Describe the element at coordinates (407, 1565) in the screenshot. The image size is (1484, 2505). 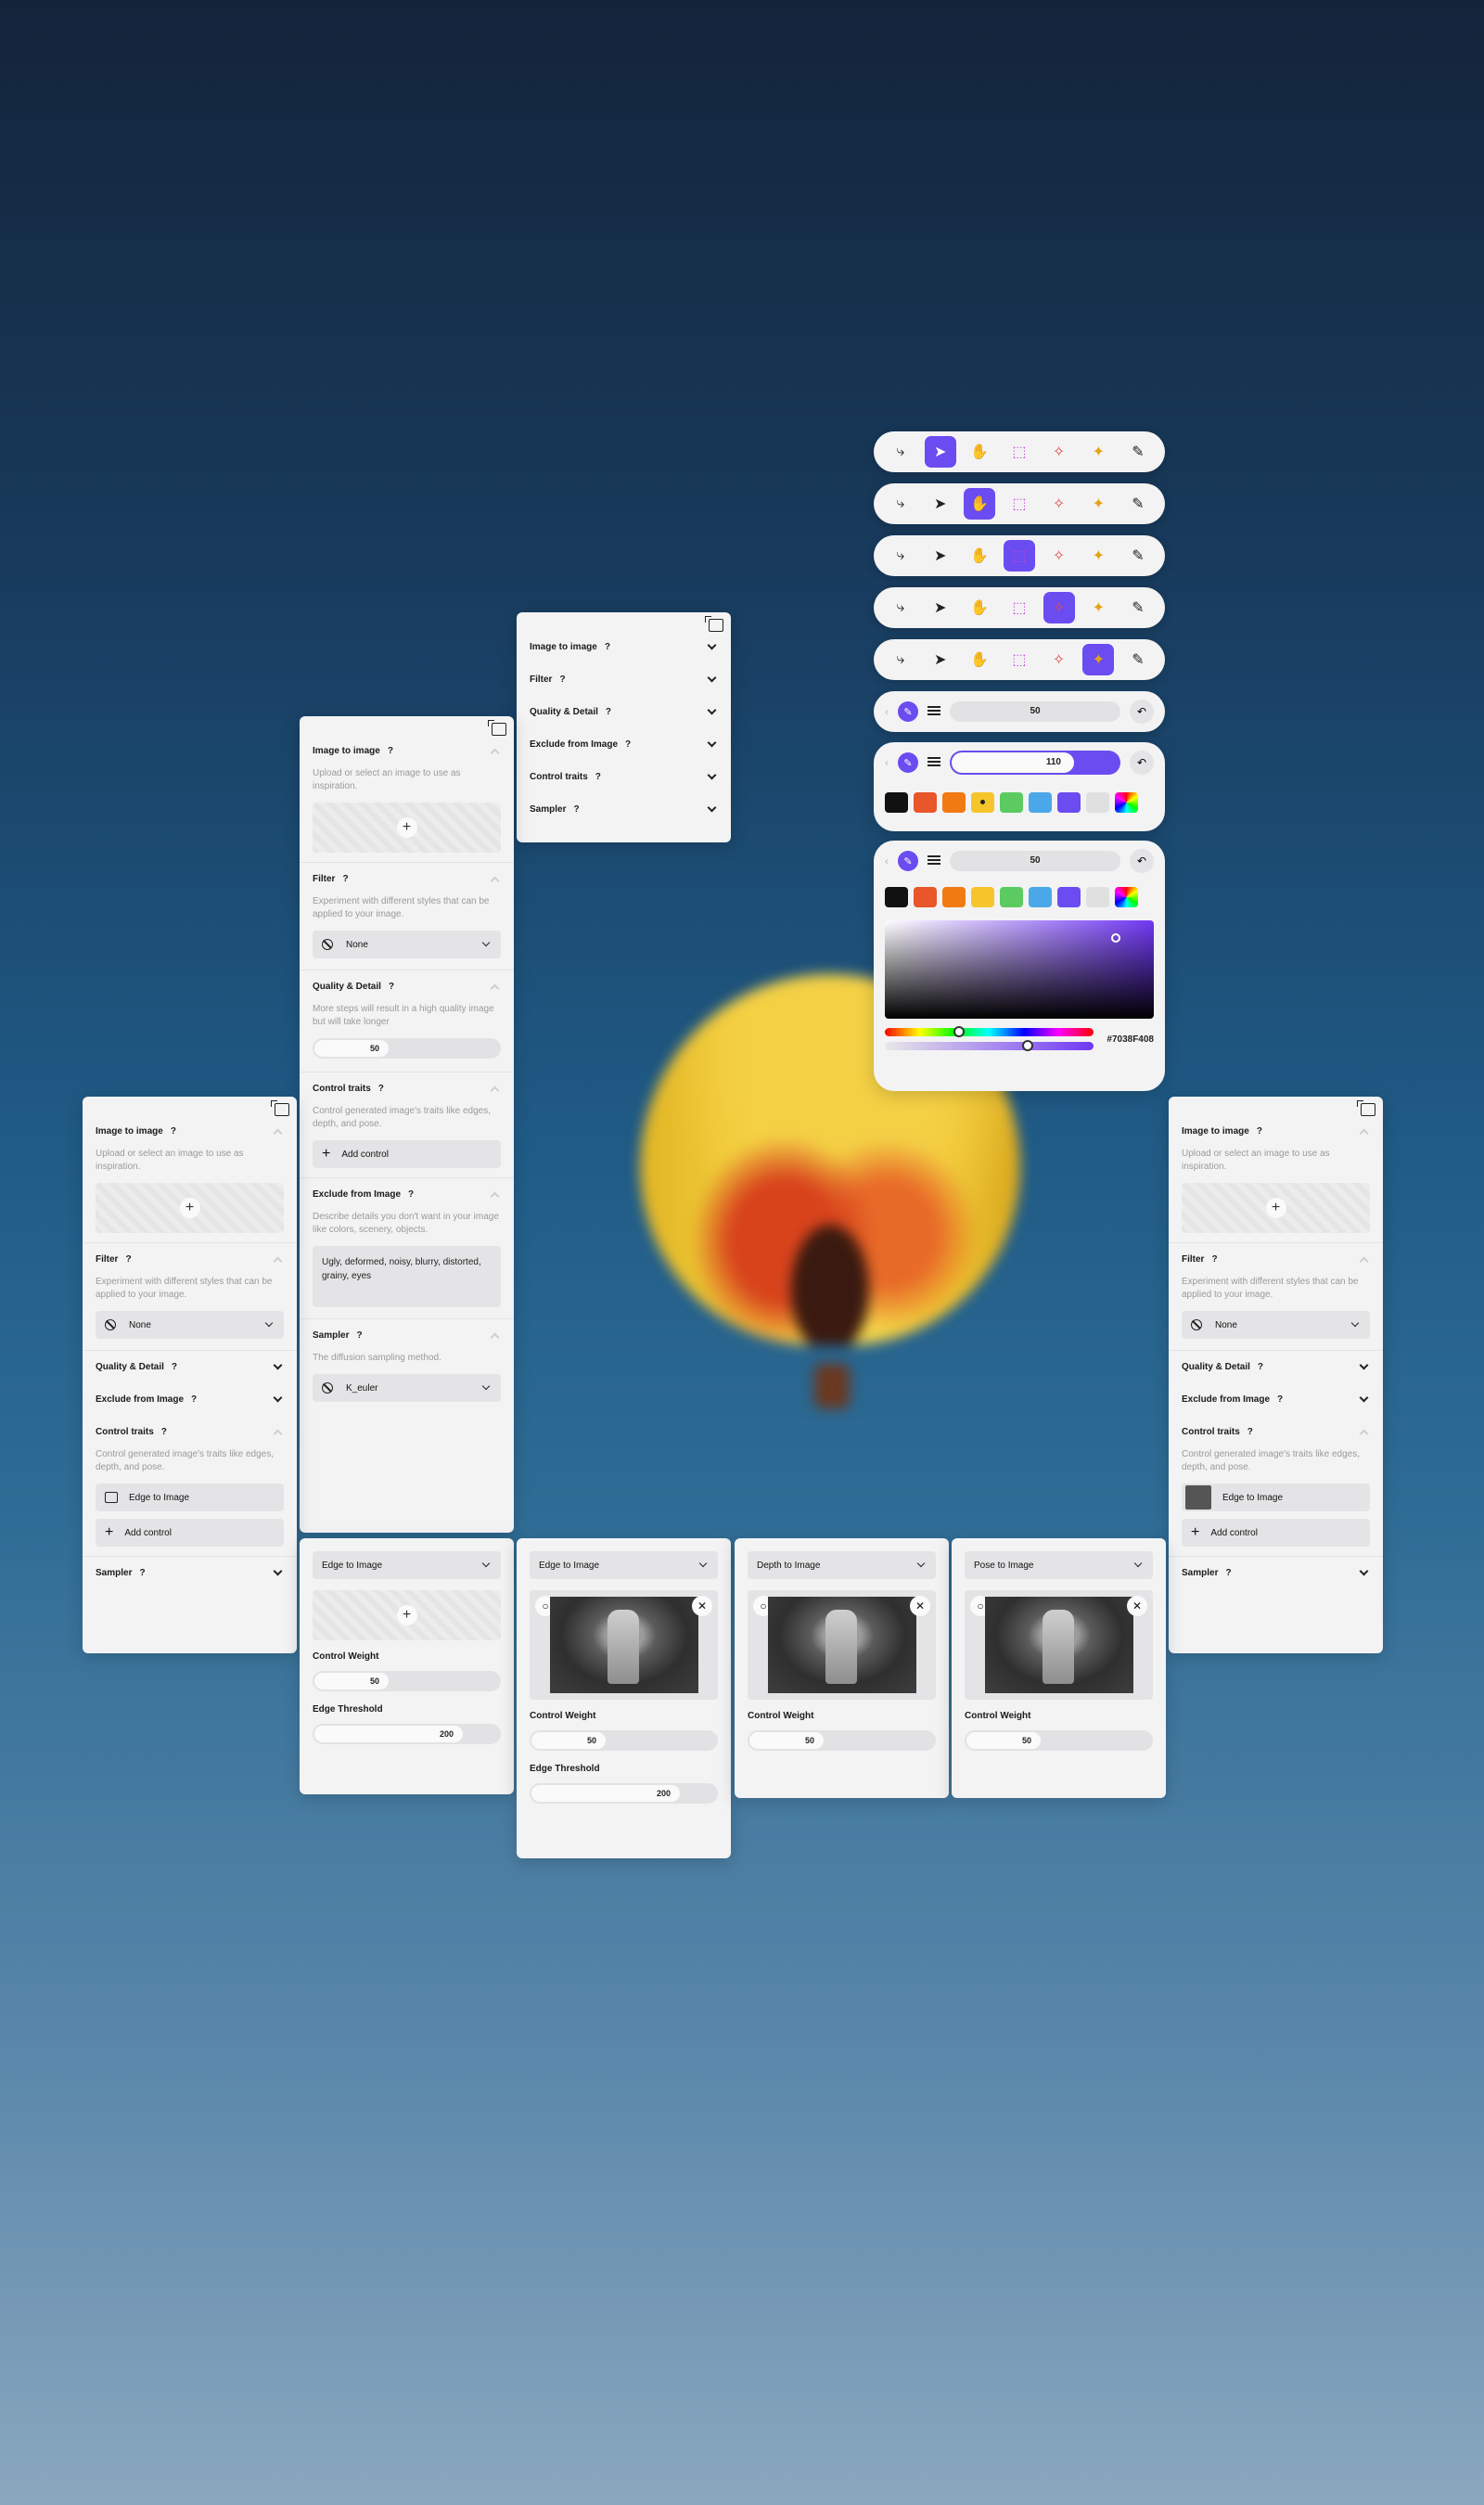
I see `control-type-select: Edge to Image` at that location.